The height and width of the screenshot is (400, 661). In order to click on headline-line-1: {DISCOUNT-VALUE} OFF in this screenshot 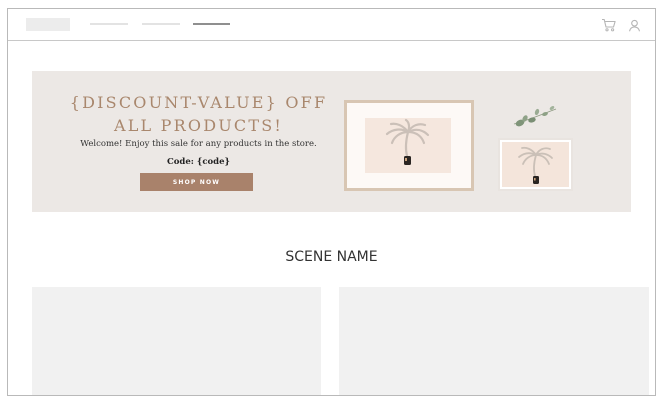, I will do `click(198, 102)`.